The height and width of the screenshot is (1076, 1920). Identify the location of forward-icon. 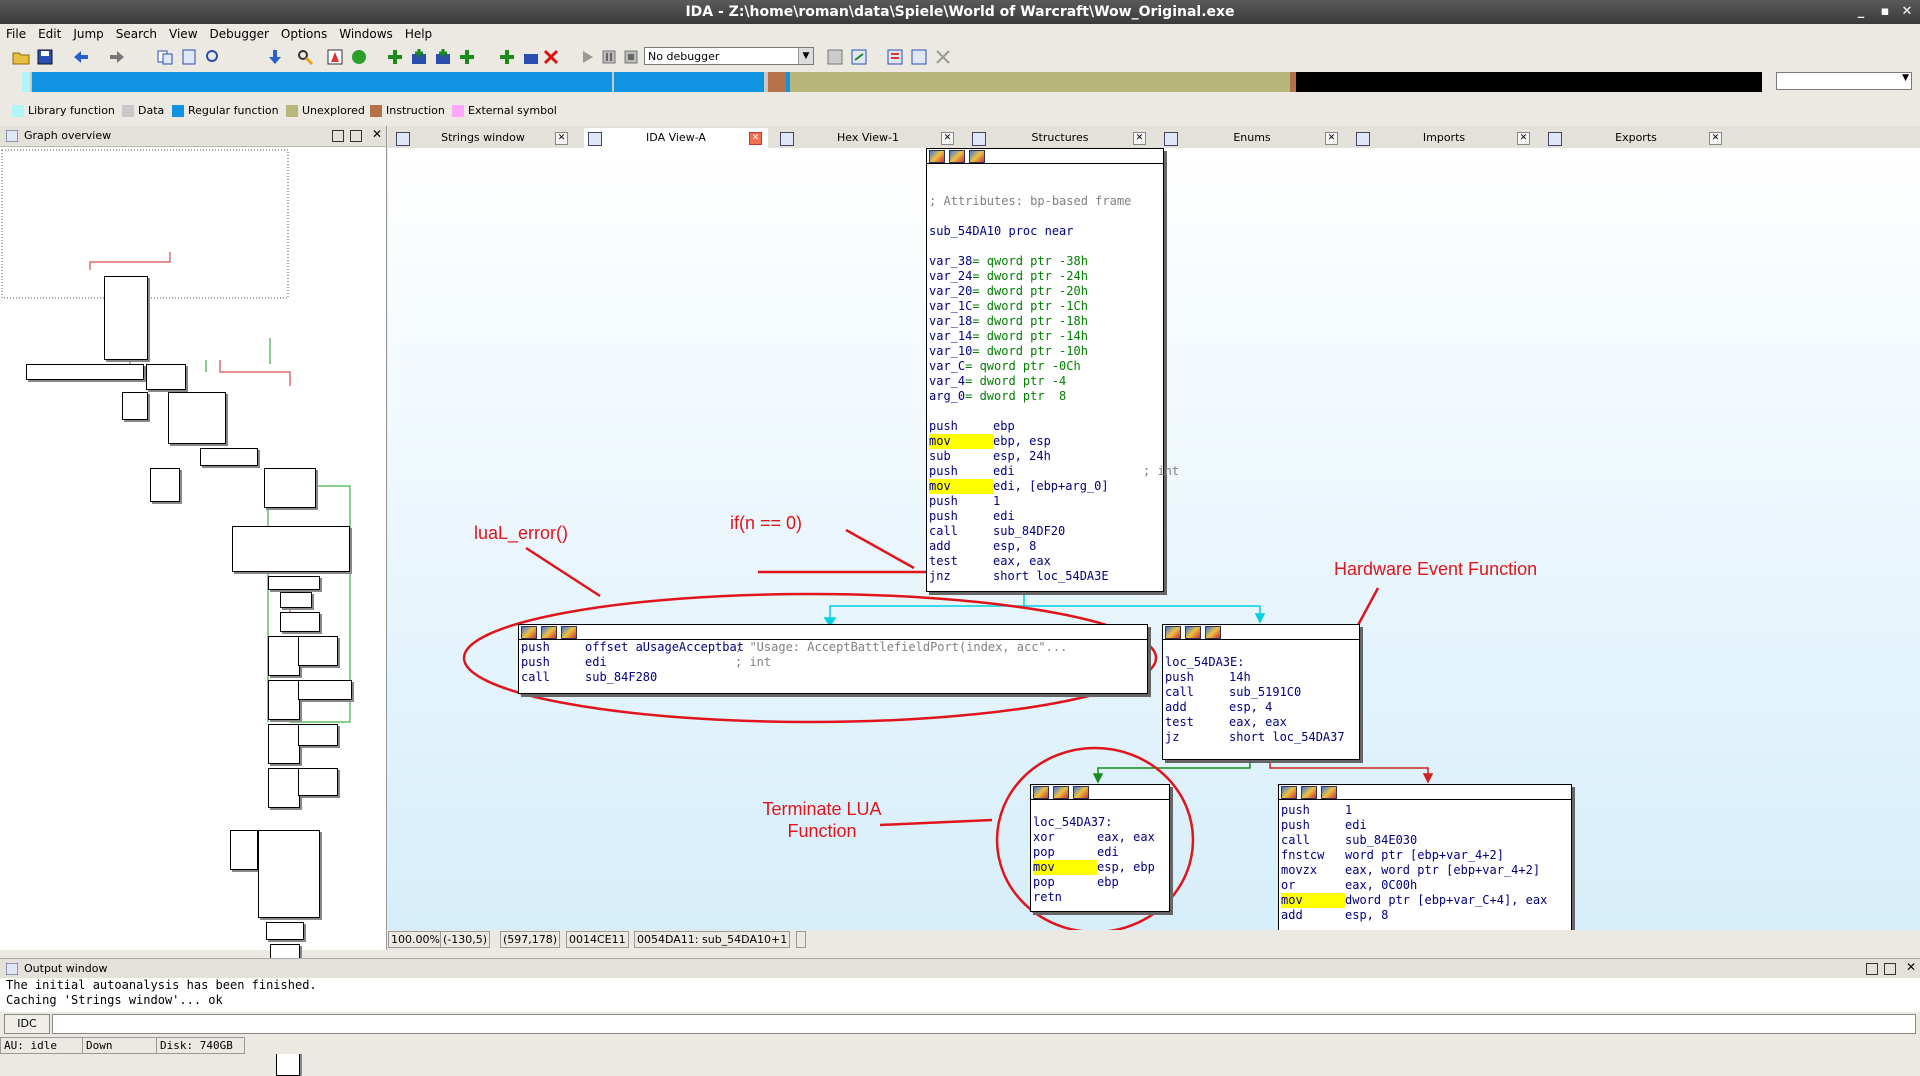
(117, 57).